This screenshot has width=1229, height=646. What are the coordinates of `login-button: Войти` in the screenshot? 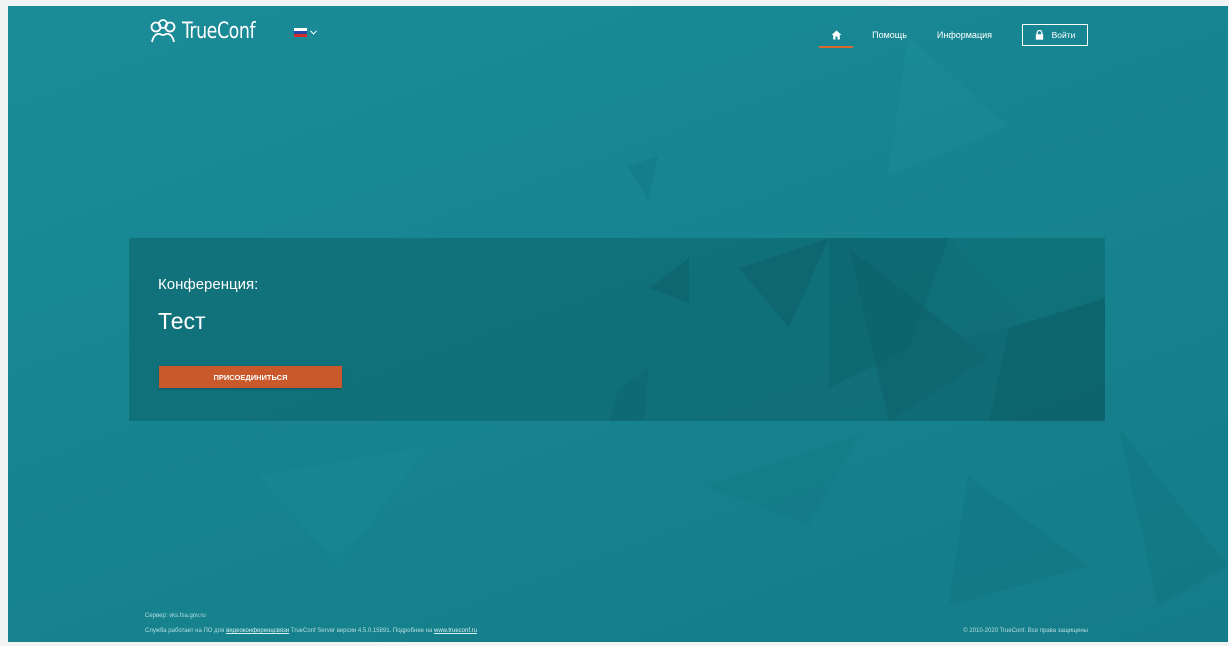 It's located at (1055, 35).